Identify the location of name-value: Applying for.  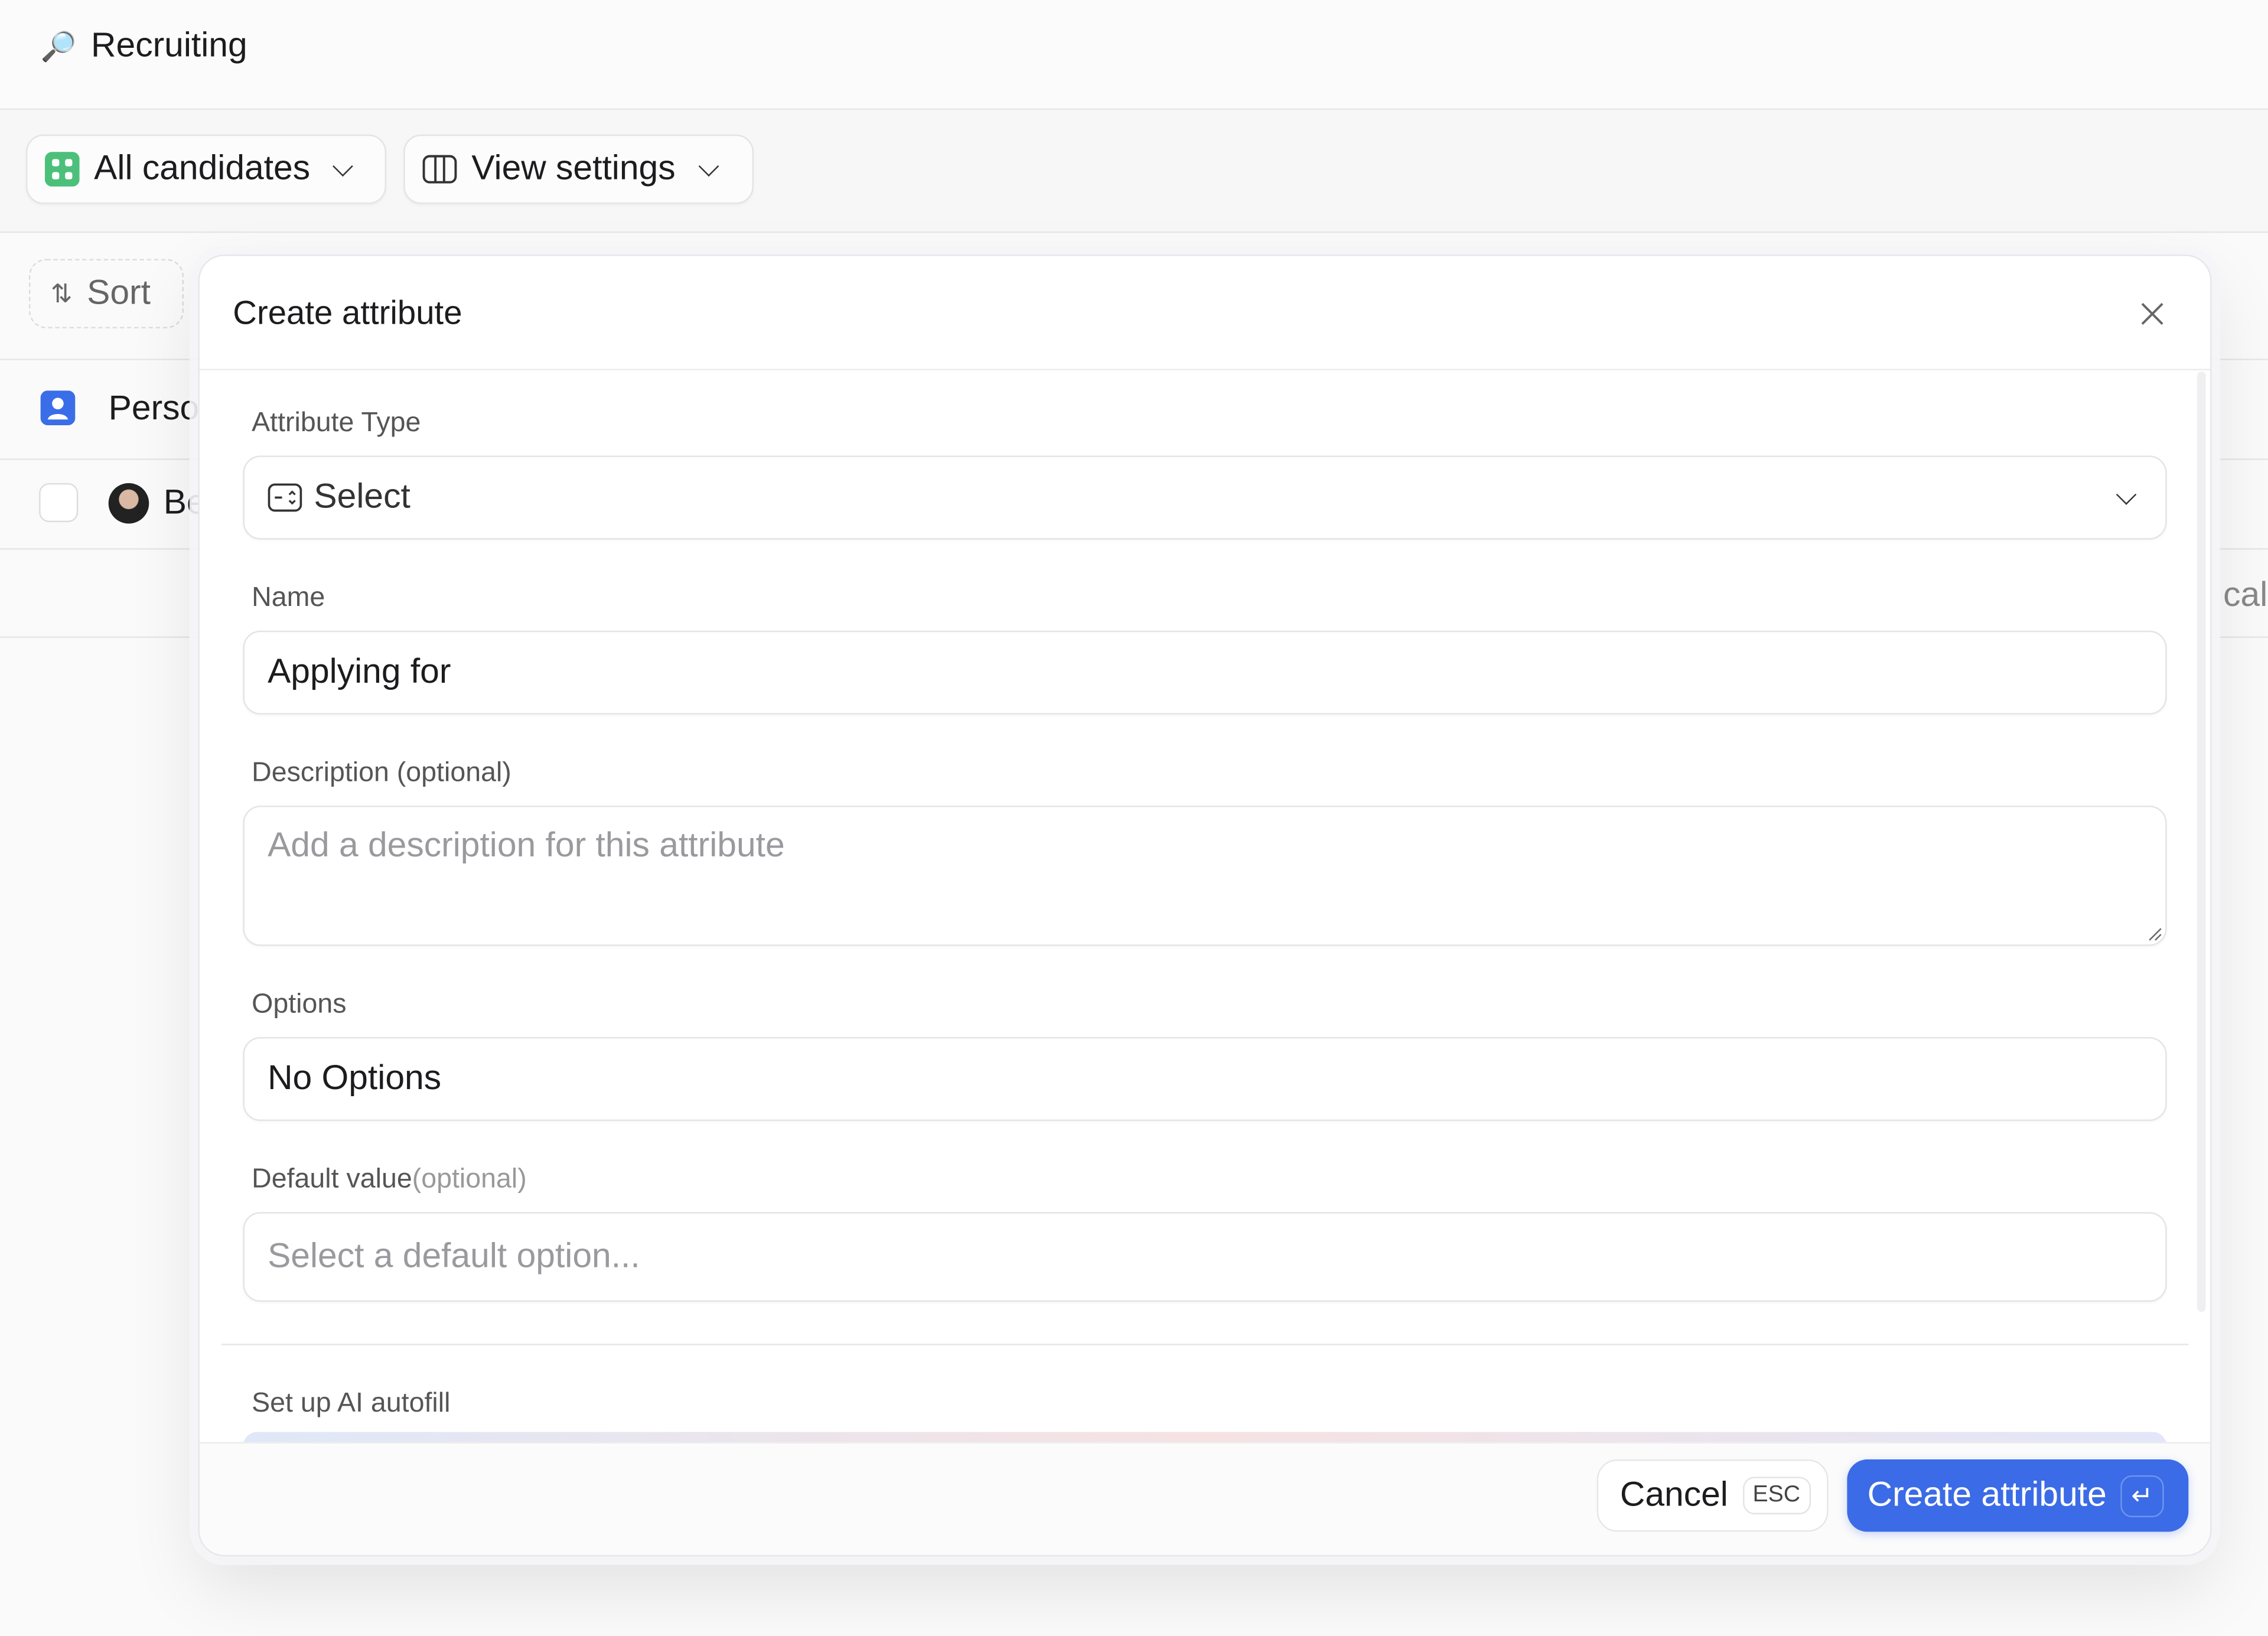
(359, 672).